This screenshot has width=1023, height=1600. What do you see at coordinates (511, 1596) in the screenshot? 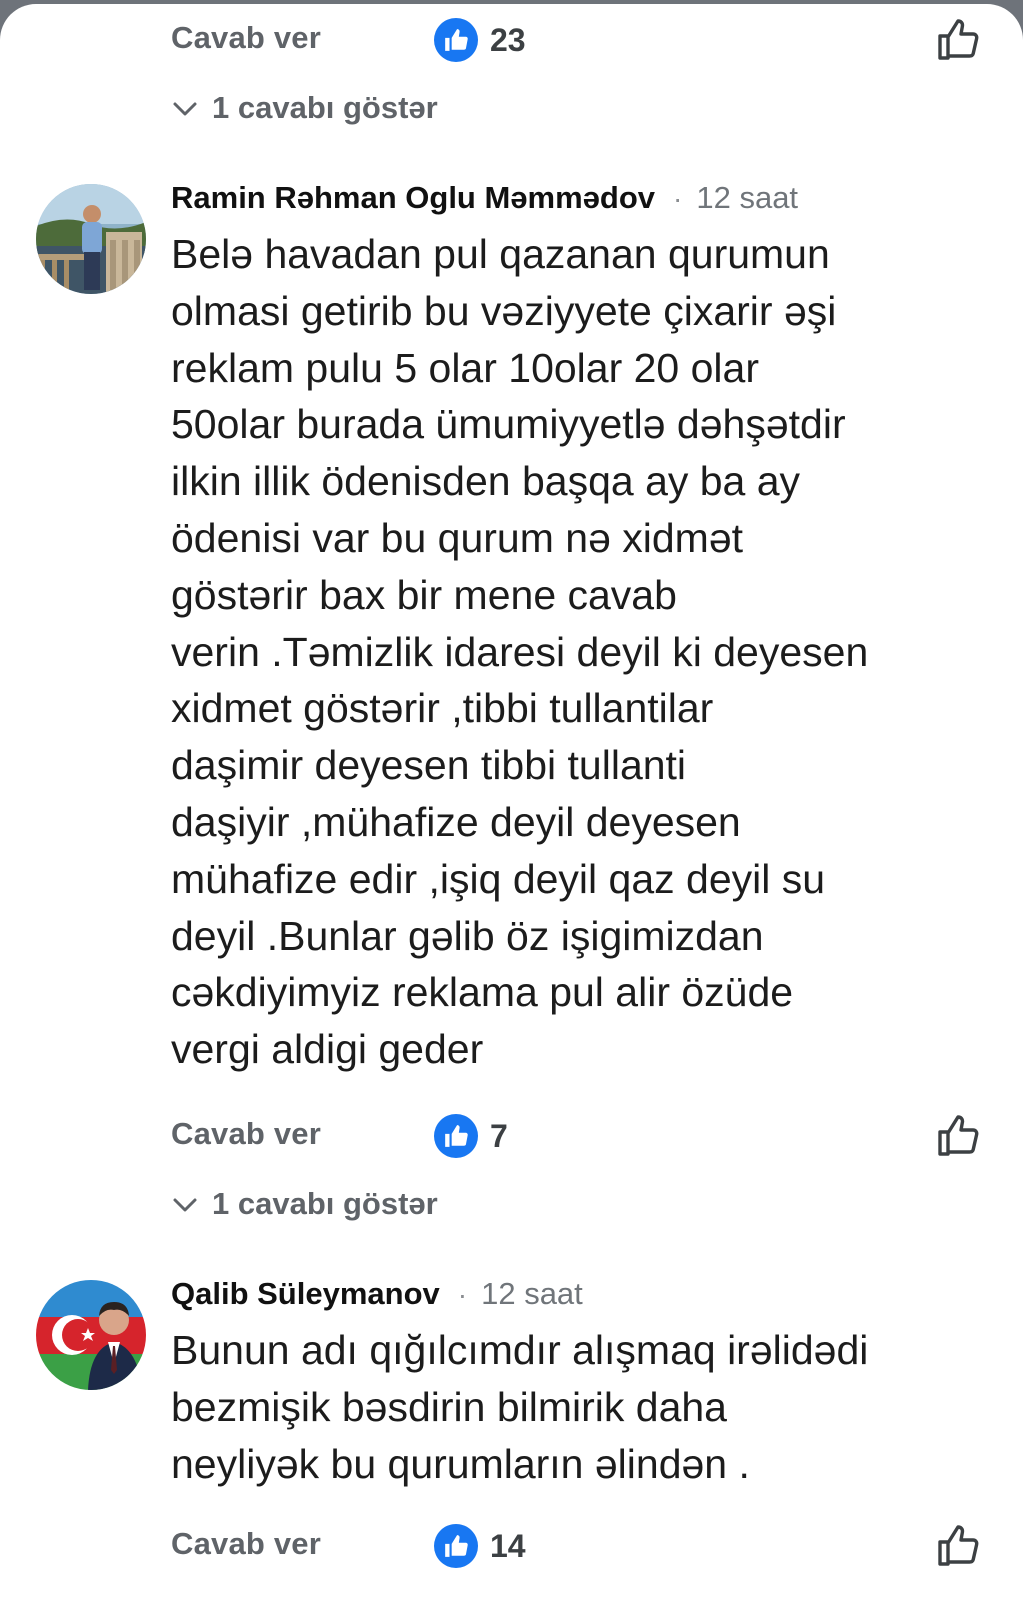
I see `bottom-edge` at bounding box center [511, 1596].